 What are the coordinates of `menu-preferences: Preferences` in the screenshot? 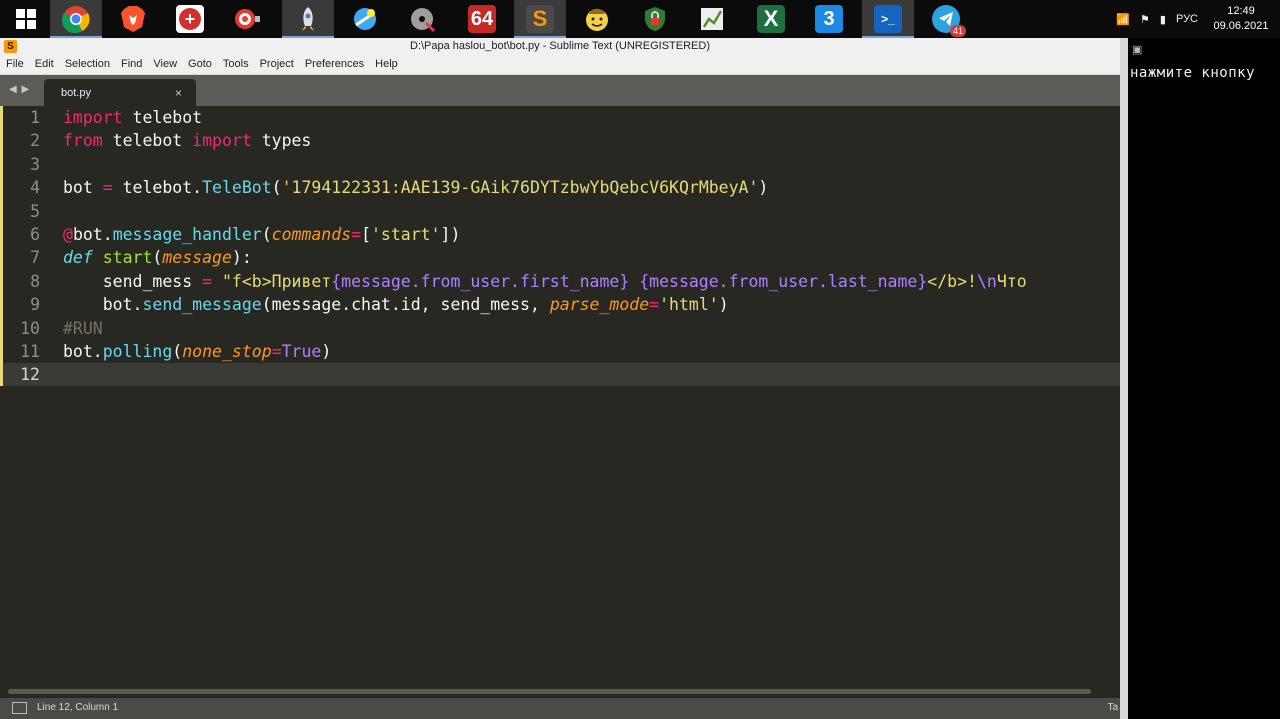 It's located at (333, 64).